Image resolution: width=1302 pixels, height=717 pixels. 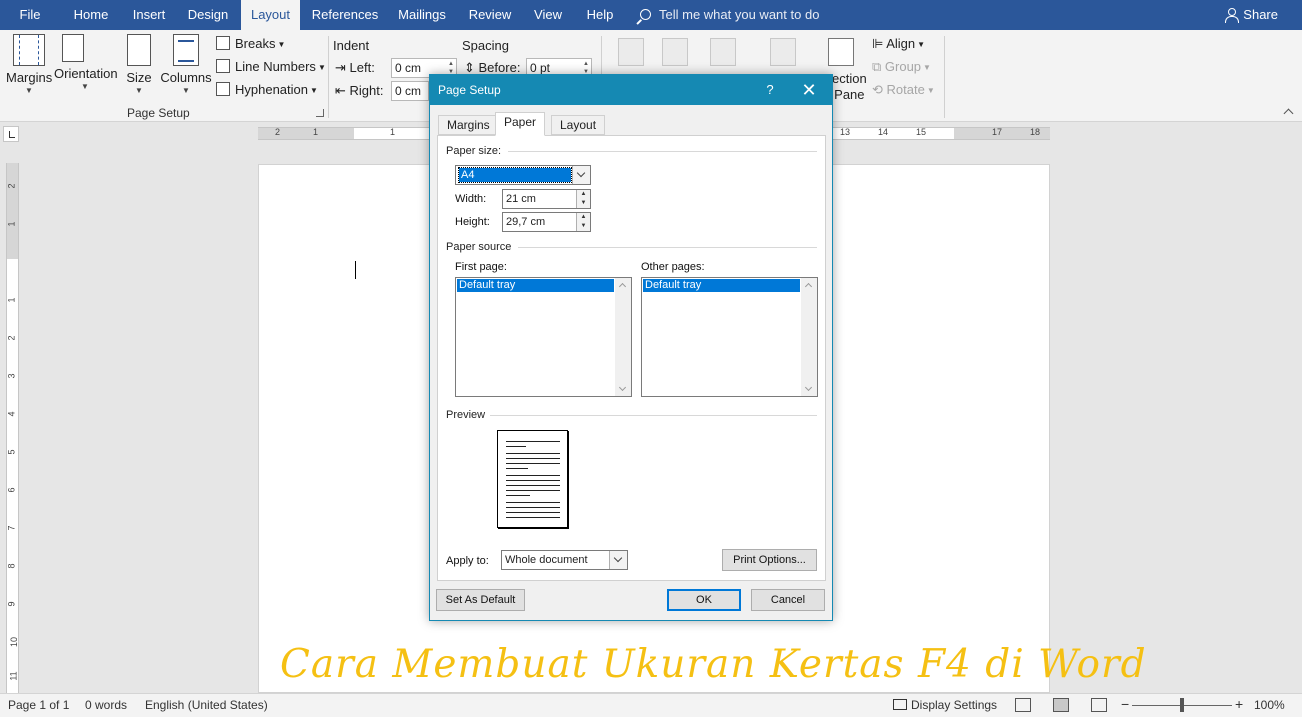 What do you see at coordinates (485, 45) in the screenshot?
I see `spacing-label: Spacing` at bounding box center [485, 45].